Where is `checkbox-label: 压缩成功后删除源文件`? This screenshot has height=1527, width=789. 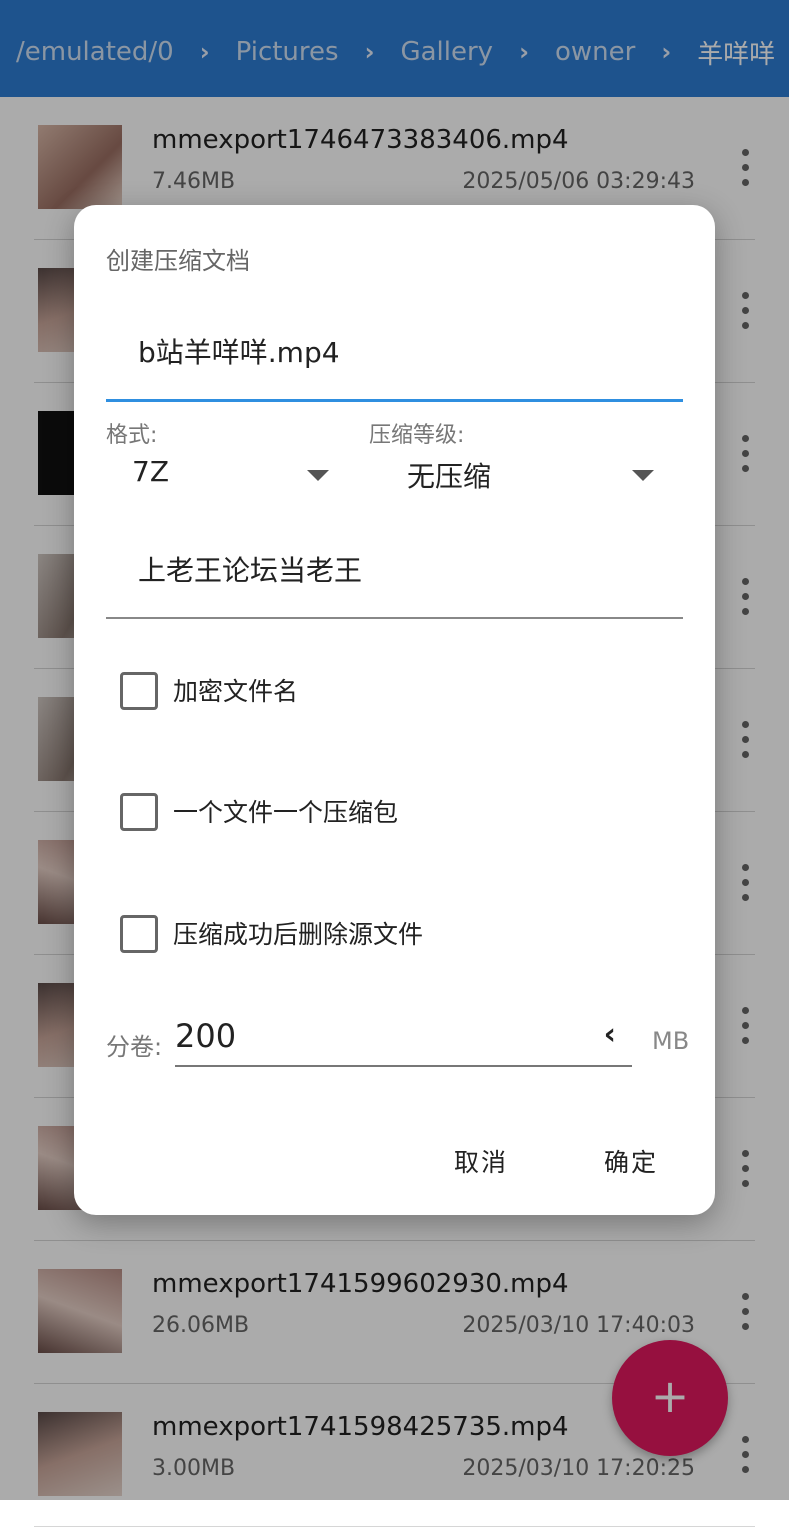 checkbox-label: 压缩成功后删除源文件 is located at coordinates (298, 934).